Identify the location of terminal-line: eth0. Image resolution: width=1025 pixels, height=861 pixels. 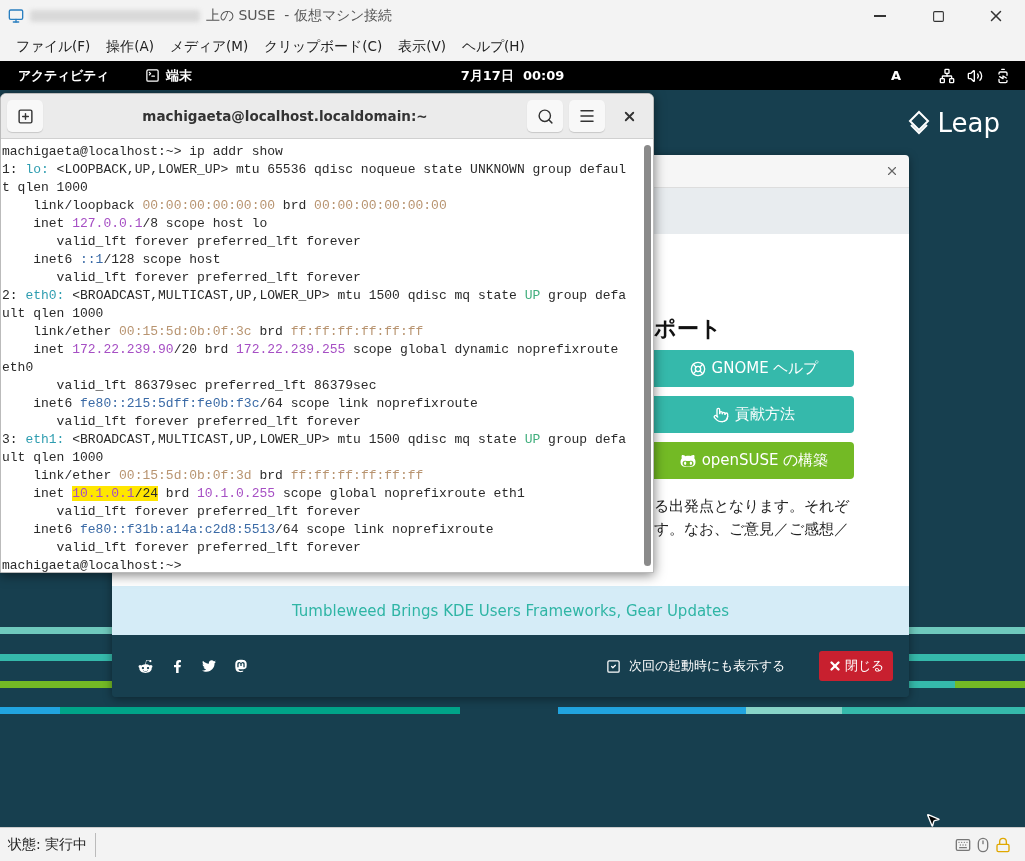
(18, 368).